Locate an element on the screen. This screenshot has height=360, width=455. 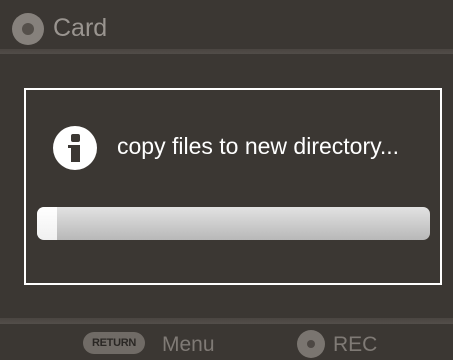
header-title: Card is located at coordinates (80, 28).